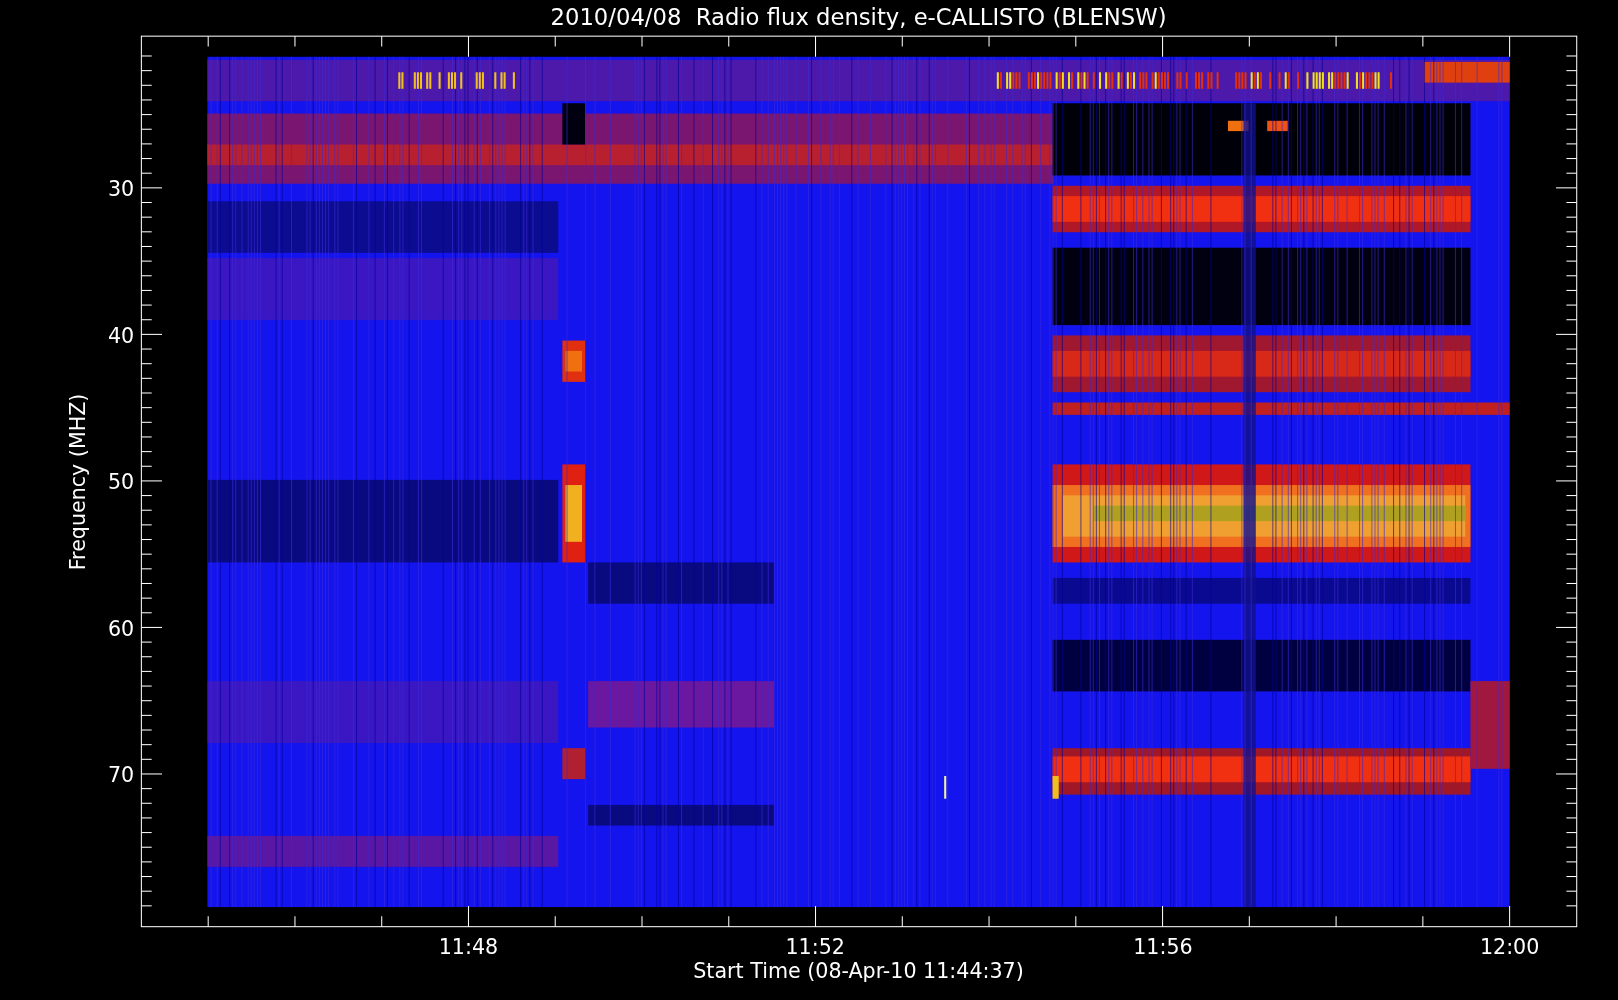 Image resolution: width=1618 pixels, height=1000 pixels. What do you see at coordinates (121, 628) in the screenshot?
I see `y-tick-label: 60` at bounding box center [121, 628].